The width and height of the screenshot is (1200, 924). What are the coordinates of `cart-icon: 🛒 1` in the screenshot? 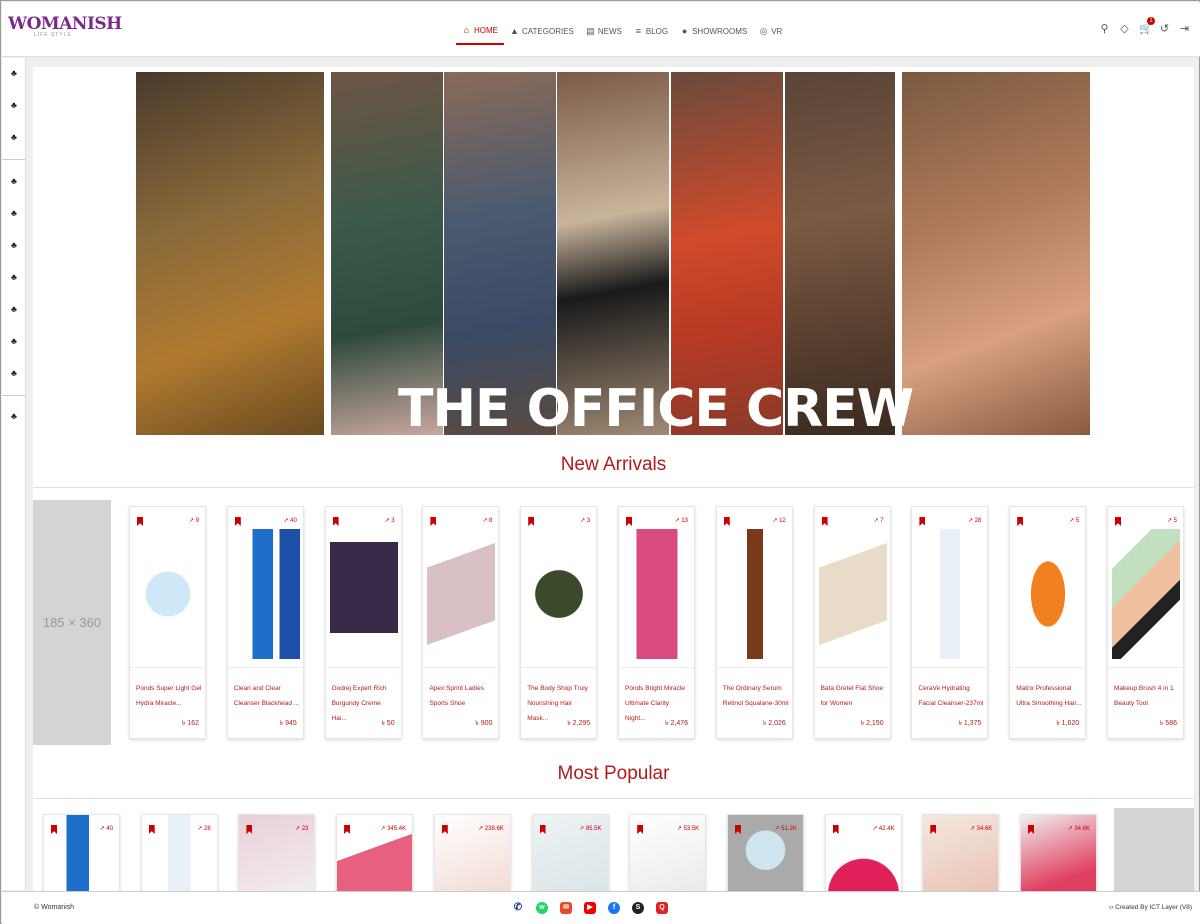 It's located at (1147, 26).